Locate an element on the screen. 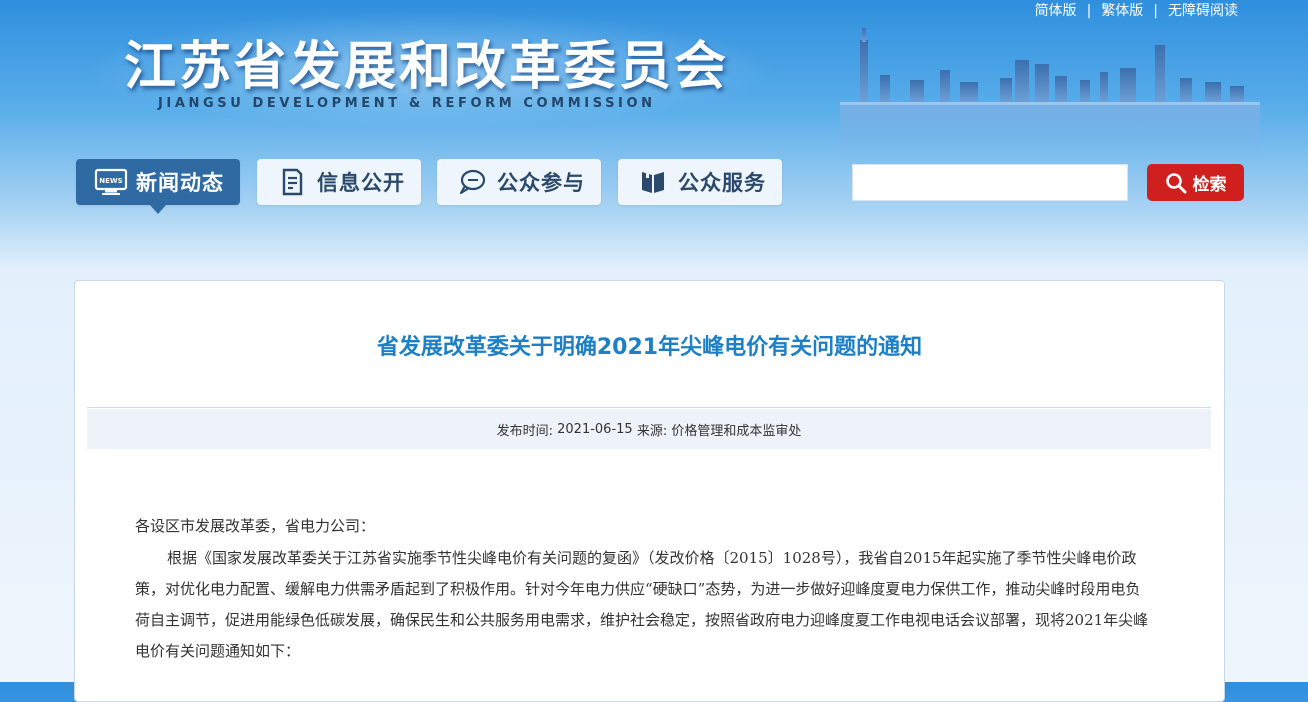 This screenshot has width=1308, height=702. article-title: 省发展改革委关于明确2021年尖峰电价有关问题的通知 is located at coordinates (649, 347).